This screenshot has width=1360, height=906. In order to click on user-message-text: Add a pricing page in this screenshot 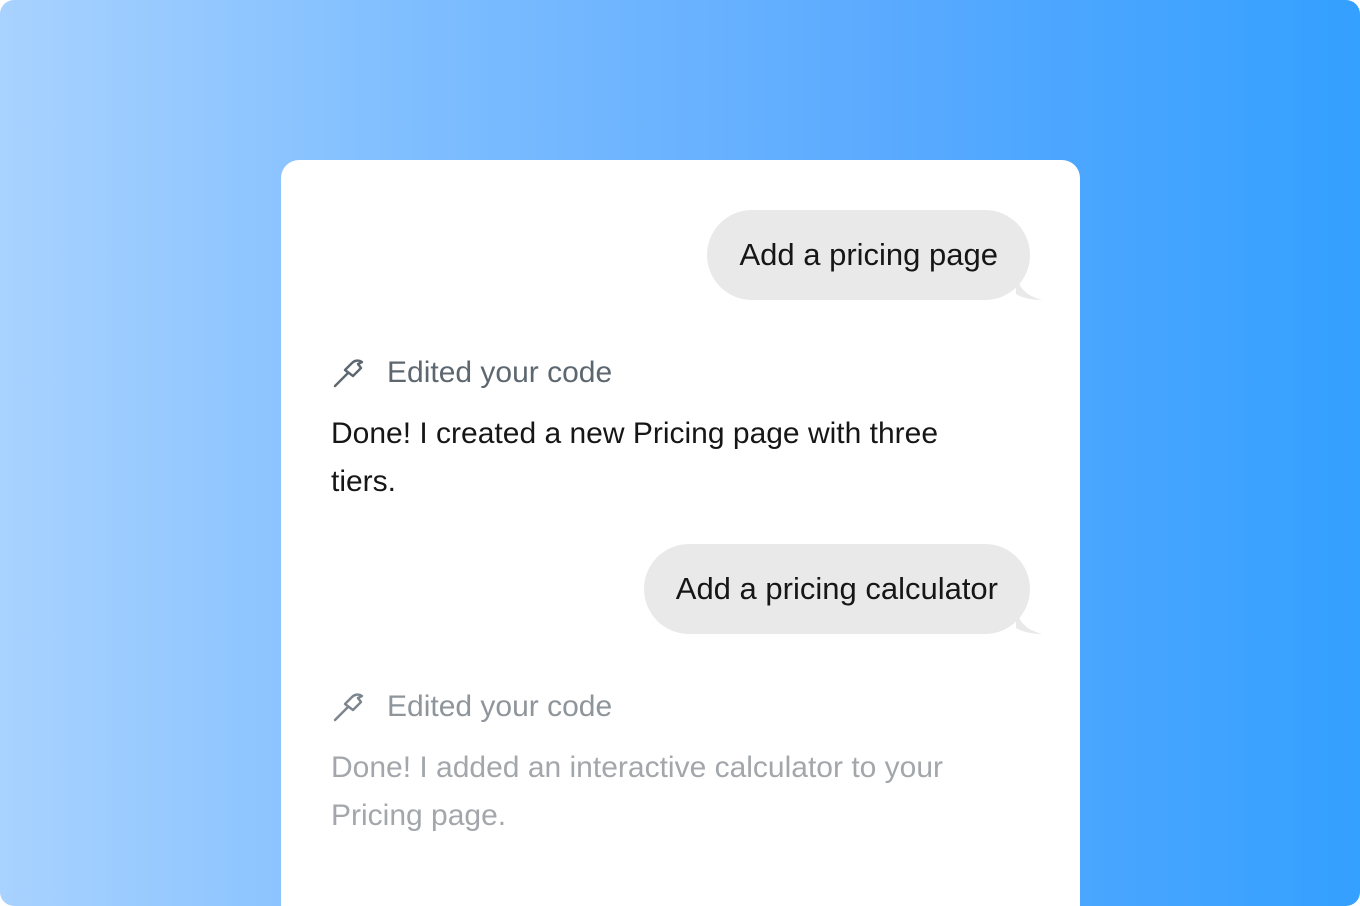, I will do `click(868, 254)`.